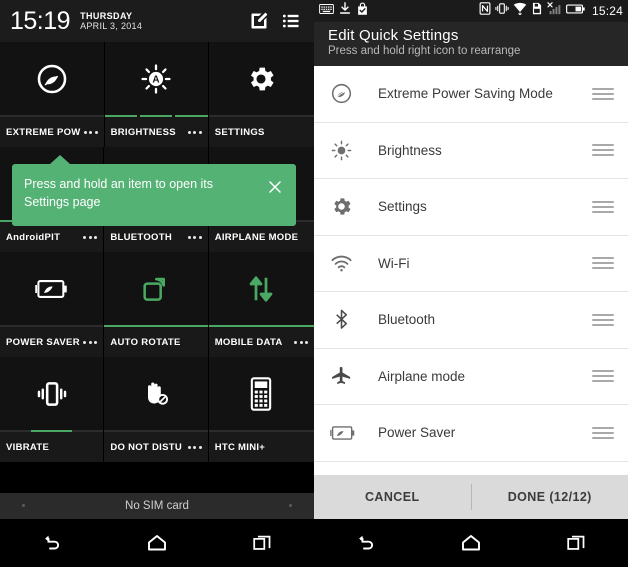 The image size is (628, 567). What do you see at coordinates (350, 376) in the screenshot?
I see `airplane-icon` at bounding box center [350, 376].